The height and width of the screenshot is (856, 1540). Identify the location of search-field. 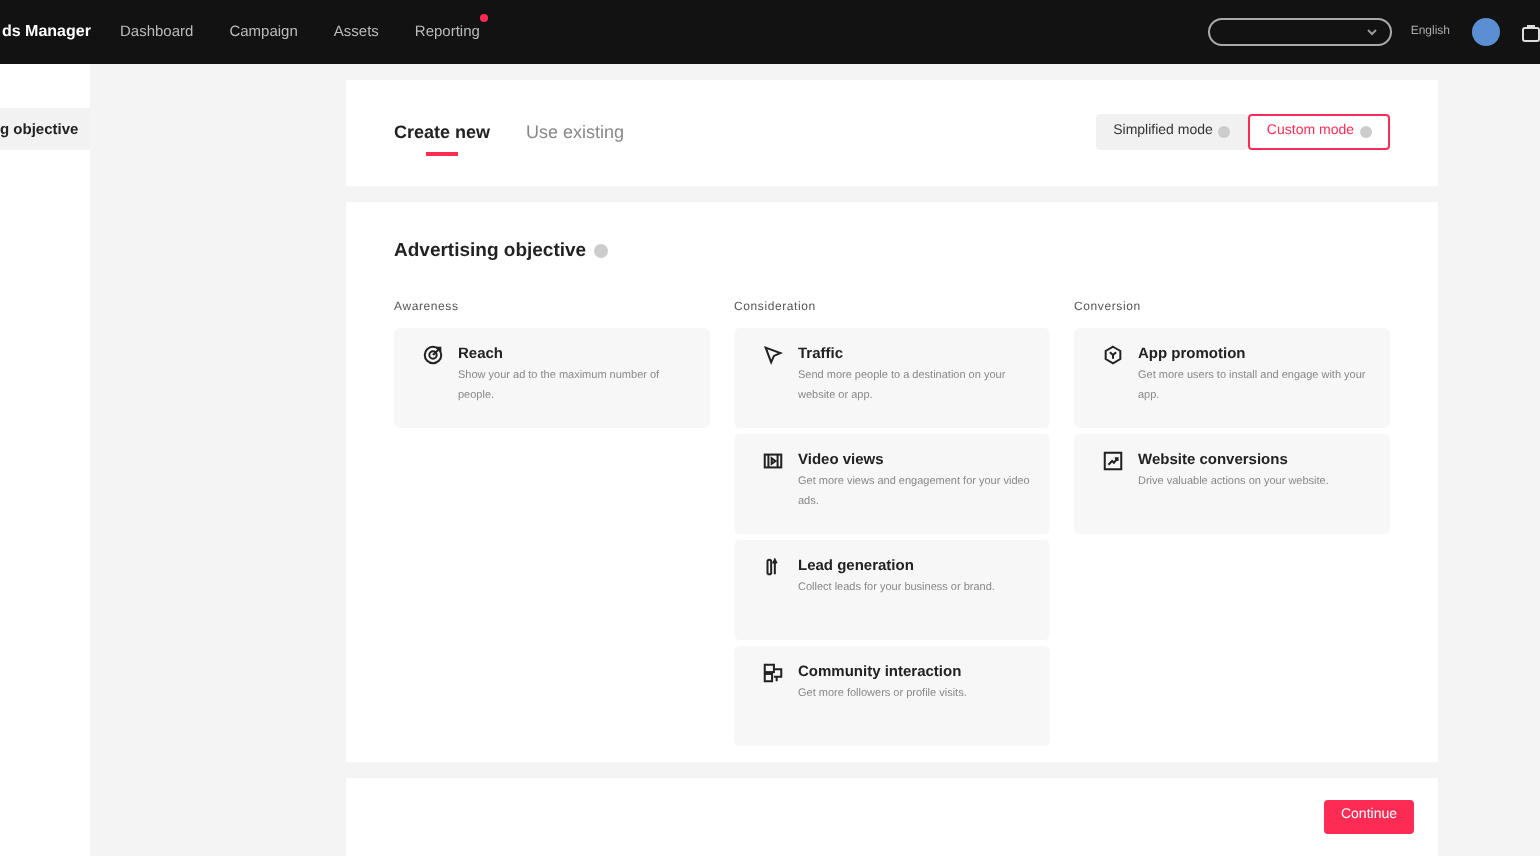
(1300, 32).